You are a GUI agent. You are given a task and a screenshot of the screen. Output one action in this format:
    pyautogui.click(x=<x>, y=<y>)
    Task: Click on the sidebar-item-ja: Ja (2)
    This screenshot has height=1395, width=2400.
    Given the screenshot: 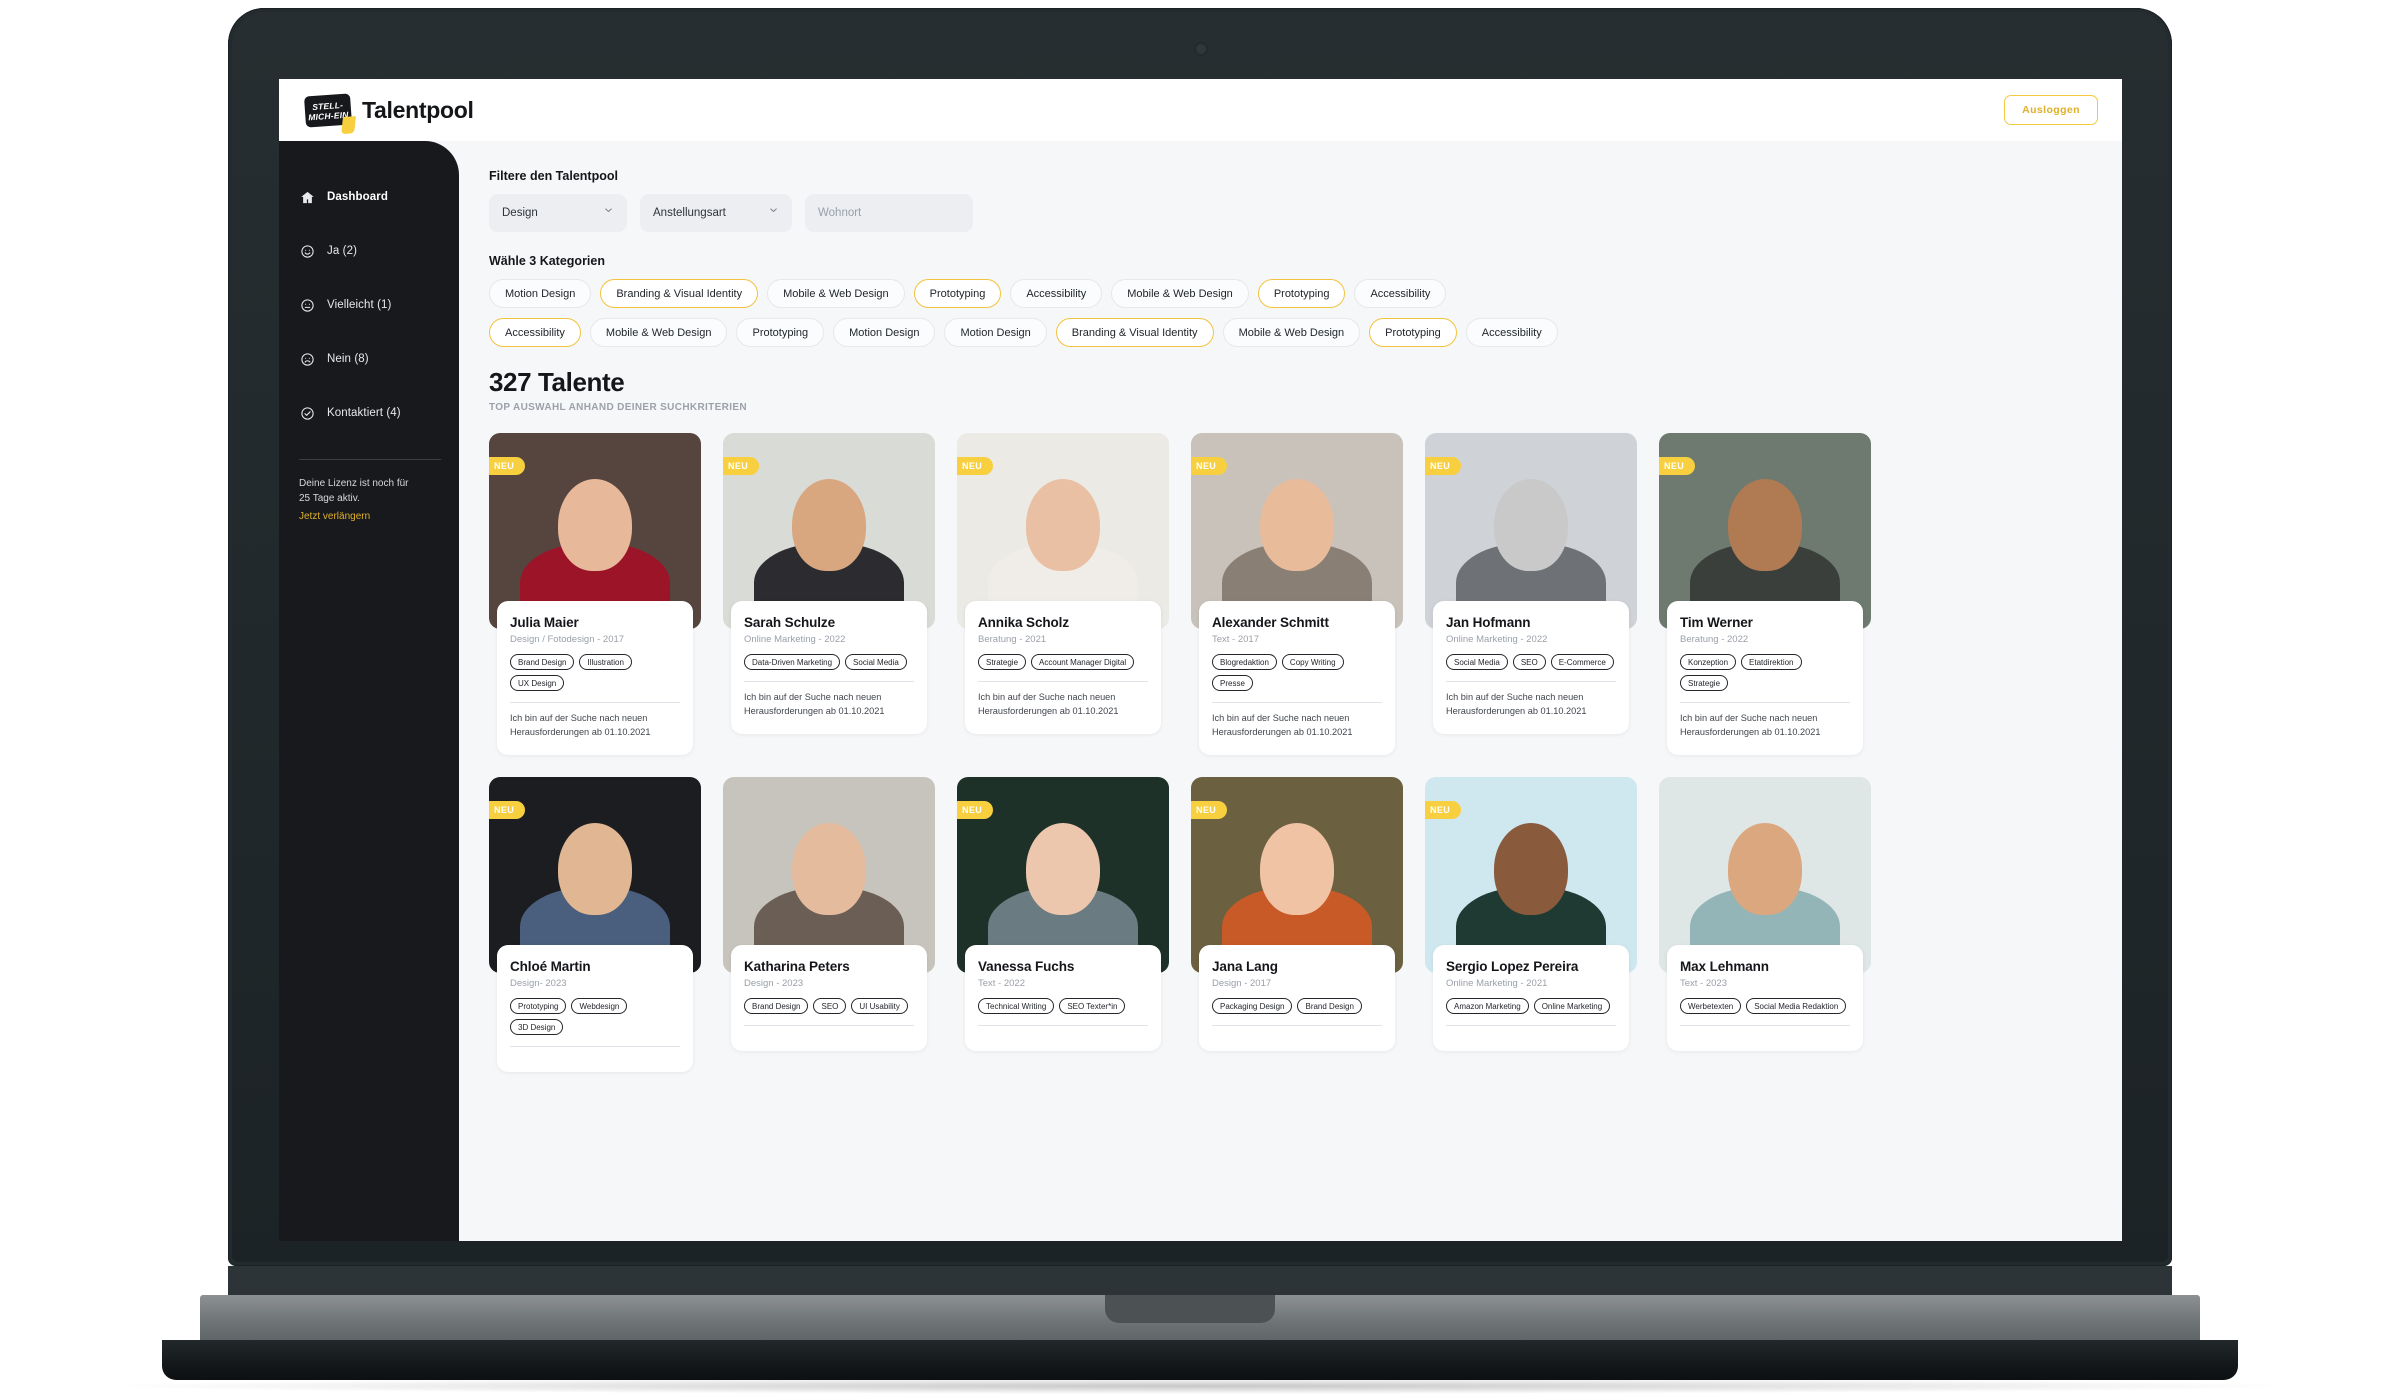 What is the action you would take?
    pyautogui.click(x=369, y=251)
    